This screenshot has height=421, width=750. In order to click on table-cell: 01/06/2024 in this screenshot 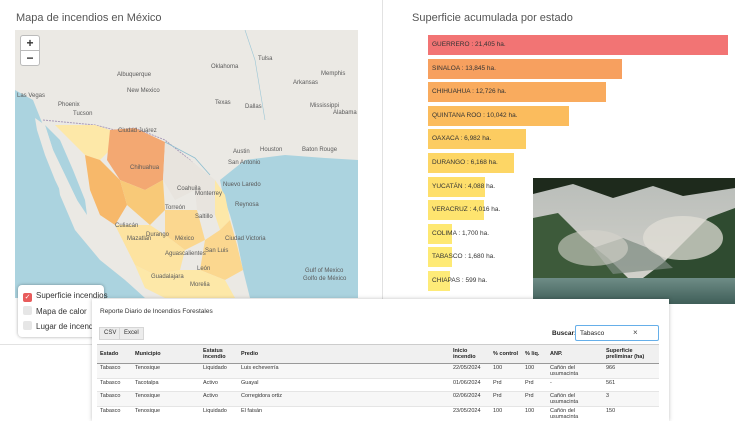, I will do `click(470, 385)`.